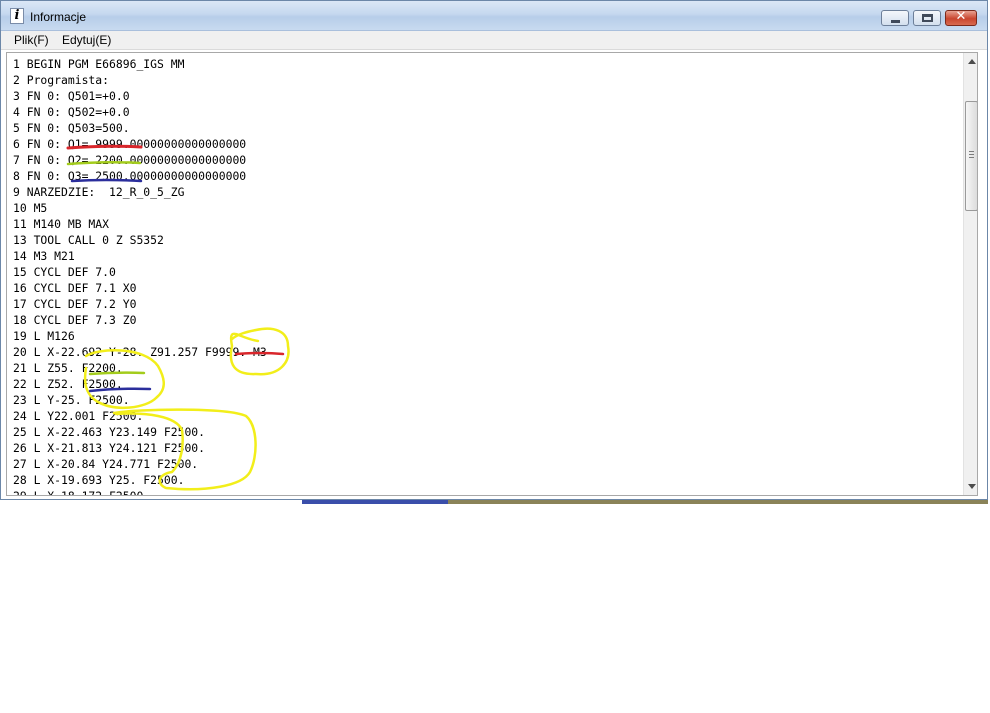 The width and height of the screenshot is (990, 713). What do you see at coordinates (75, 320) in the screenshot?
I see `code-line: 18 CYCL DEF 7.3 Z0` at bounding box center [75, 320].